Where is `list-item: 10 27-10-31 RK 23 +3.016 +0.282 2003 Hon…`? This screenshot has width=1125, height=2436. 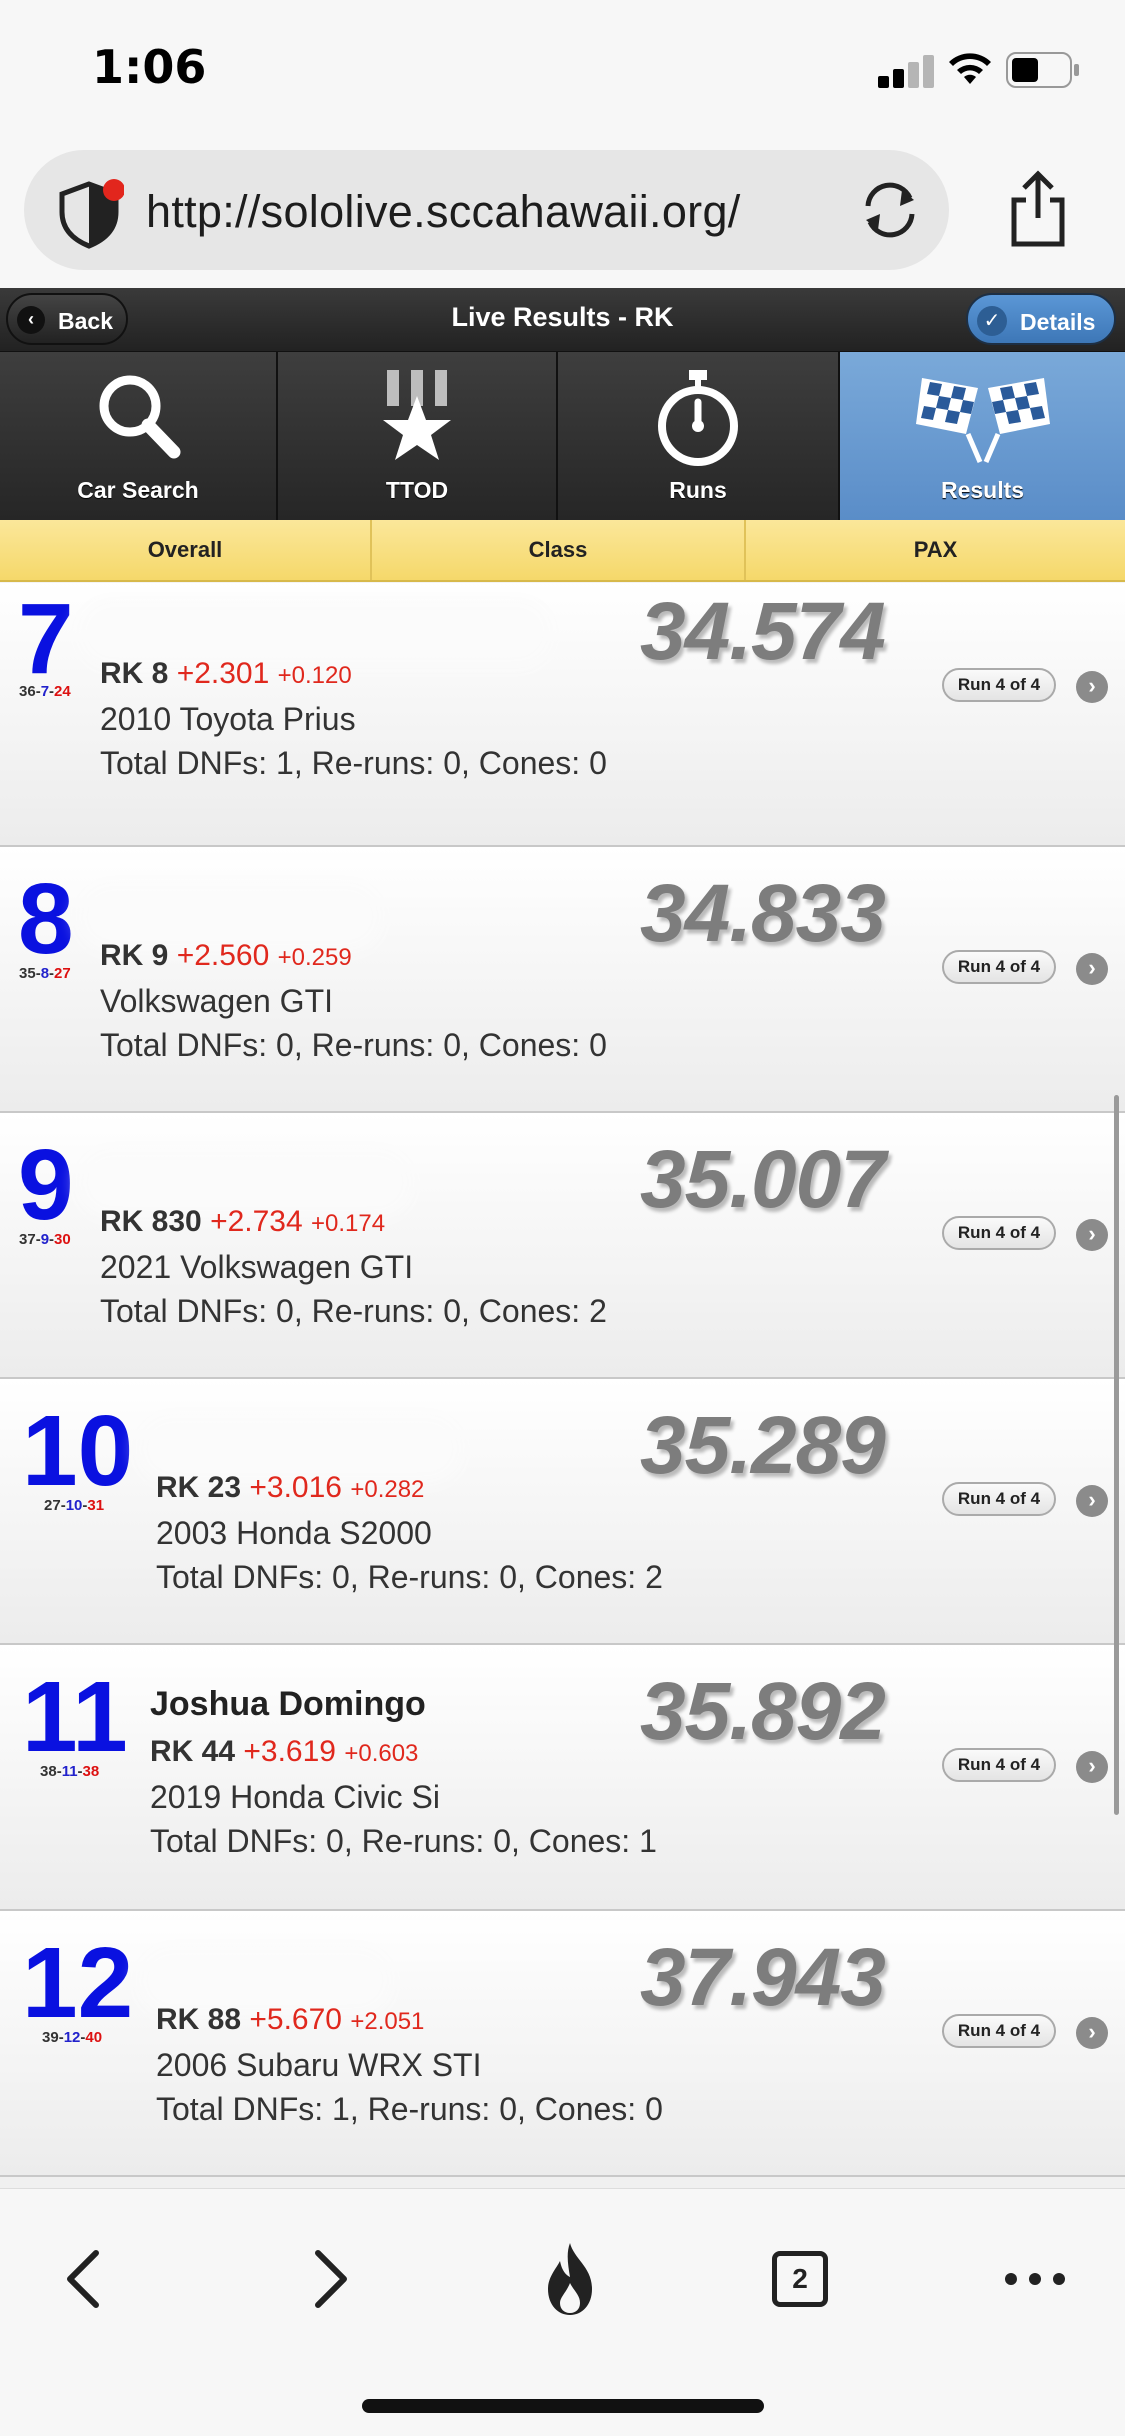 list-item: 10 27-10-31 RK 23 +3.016 +0.282 2003 Hon… is located at coordinates (562, 1512).